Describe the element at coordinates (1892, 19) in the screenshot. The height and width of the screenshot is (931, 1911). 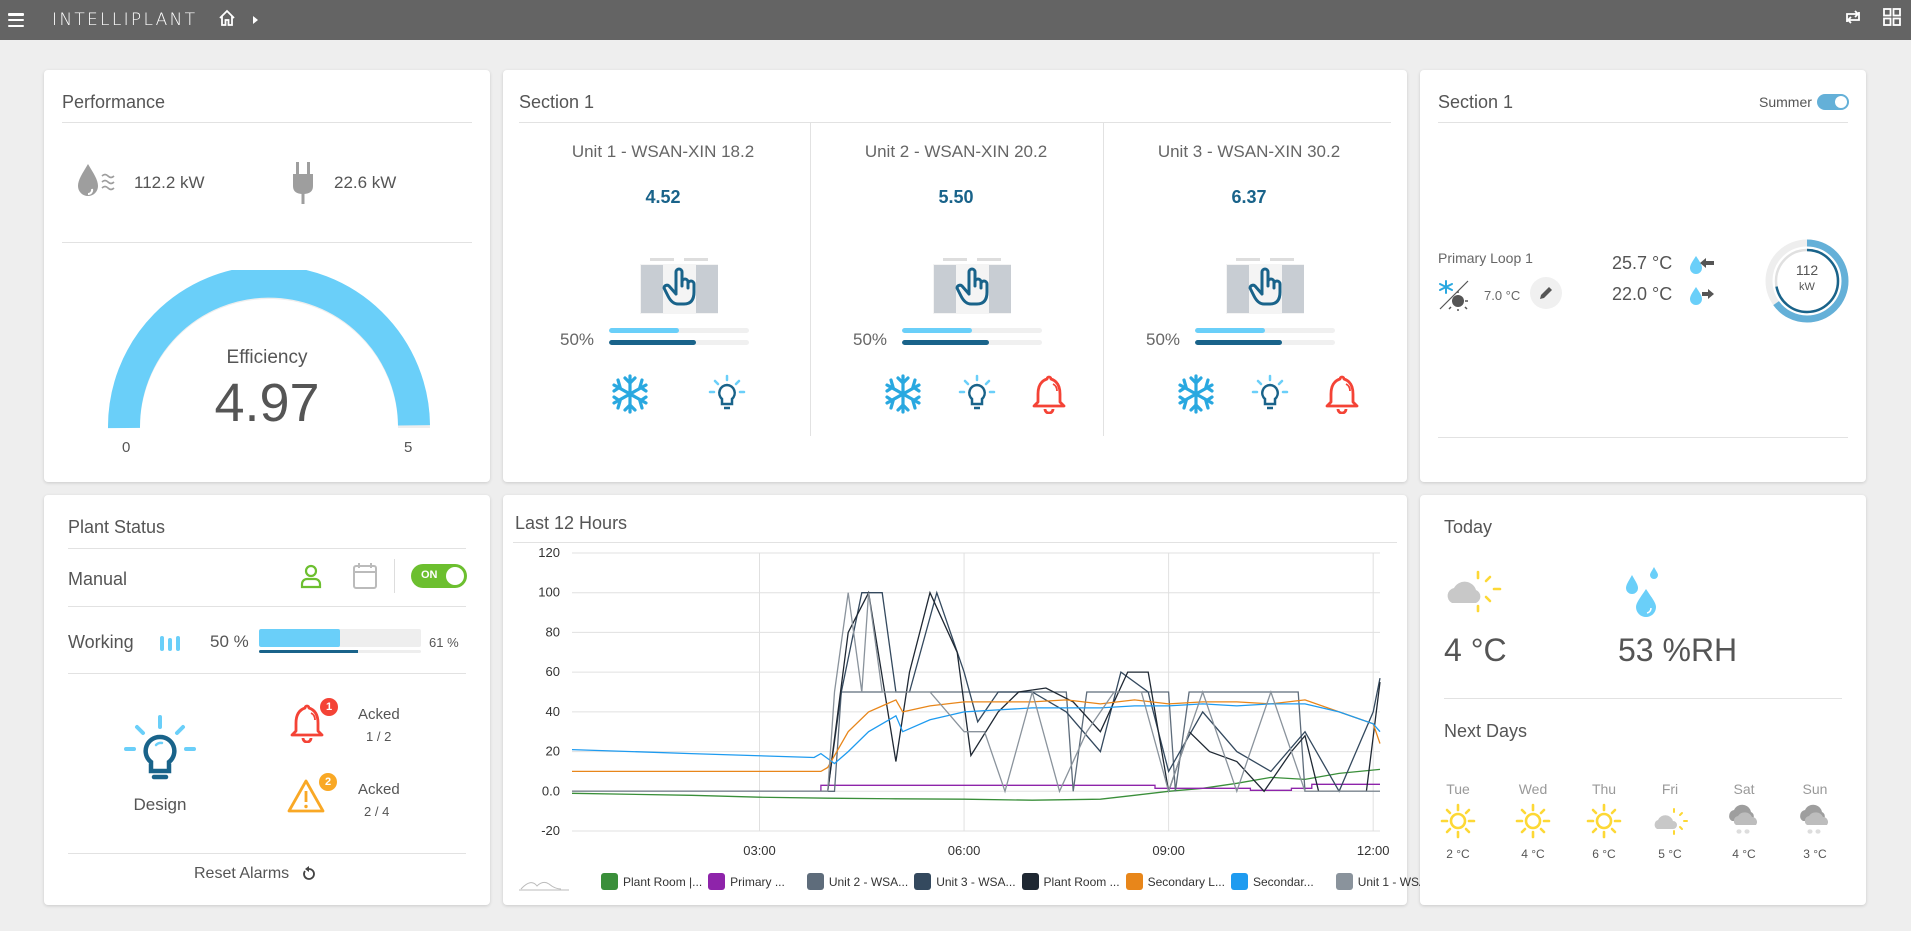
I see `grid-view-icon` at that location.